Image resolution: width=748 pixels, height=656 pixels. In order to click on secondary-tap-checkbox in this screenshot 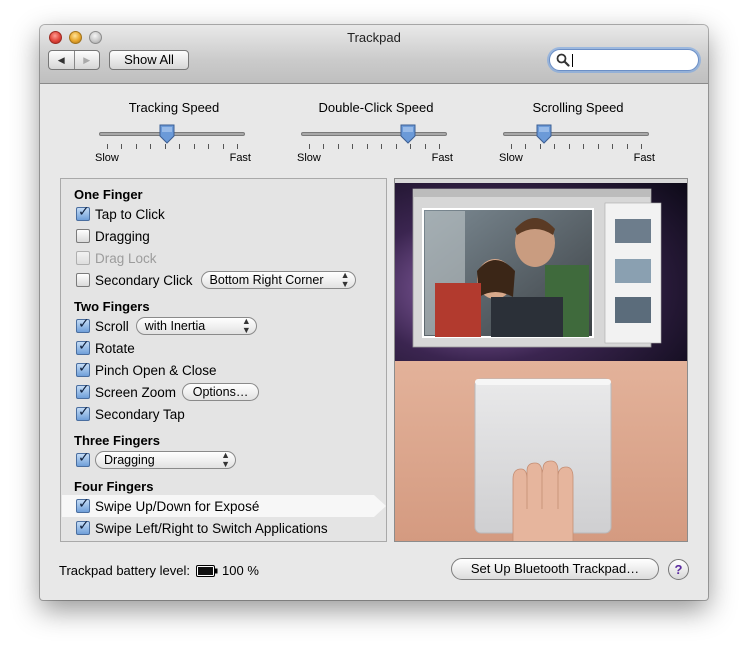, I will do `click(83, 412)`.